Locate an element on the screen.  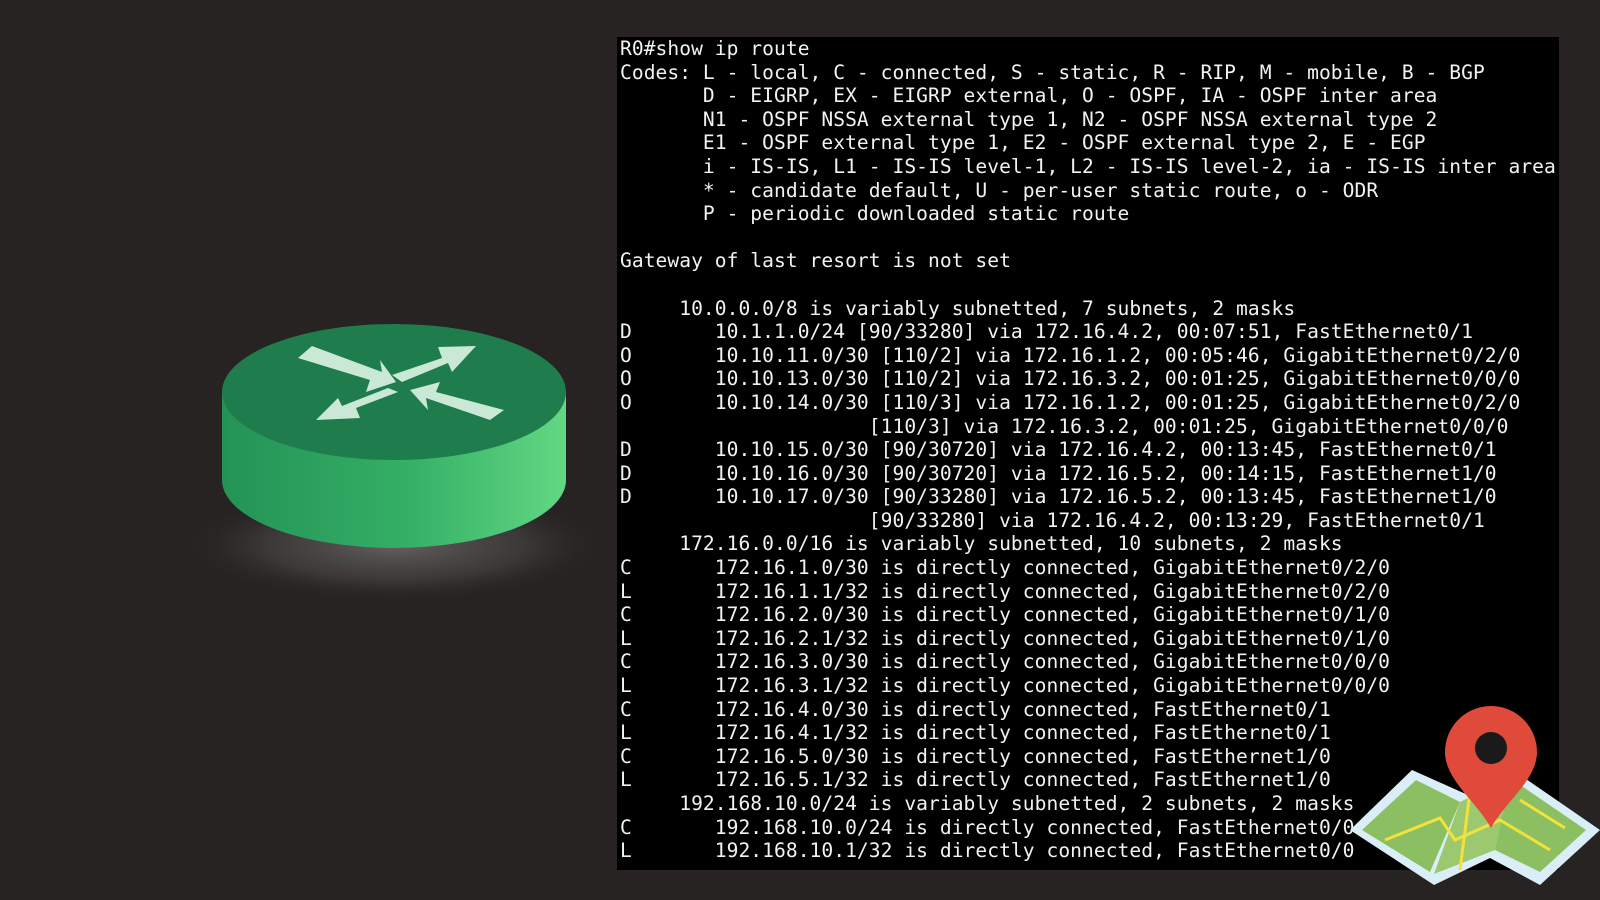
pin-hole is located at coordinates (1491, 748).